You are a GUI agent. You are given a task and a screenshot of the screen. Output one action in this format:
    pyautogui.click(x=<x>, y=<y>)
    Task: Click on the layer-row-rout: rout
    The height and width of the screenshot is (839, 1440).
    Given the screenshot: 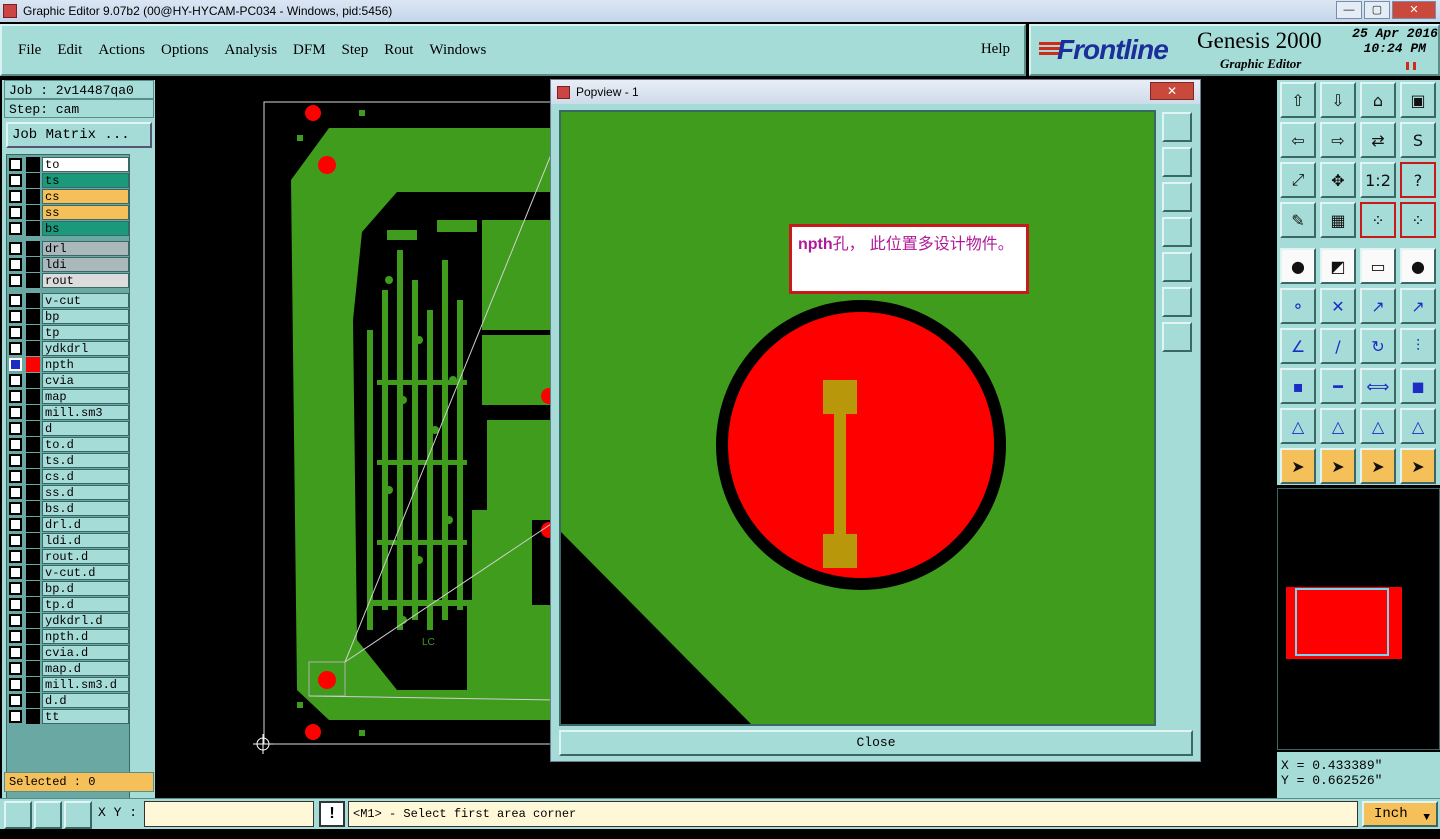 What is the action you would take?
    pyautogui.click(x=69, y=280)
    